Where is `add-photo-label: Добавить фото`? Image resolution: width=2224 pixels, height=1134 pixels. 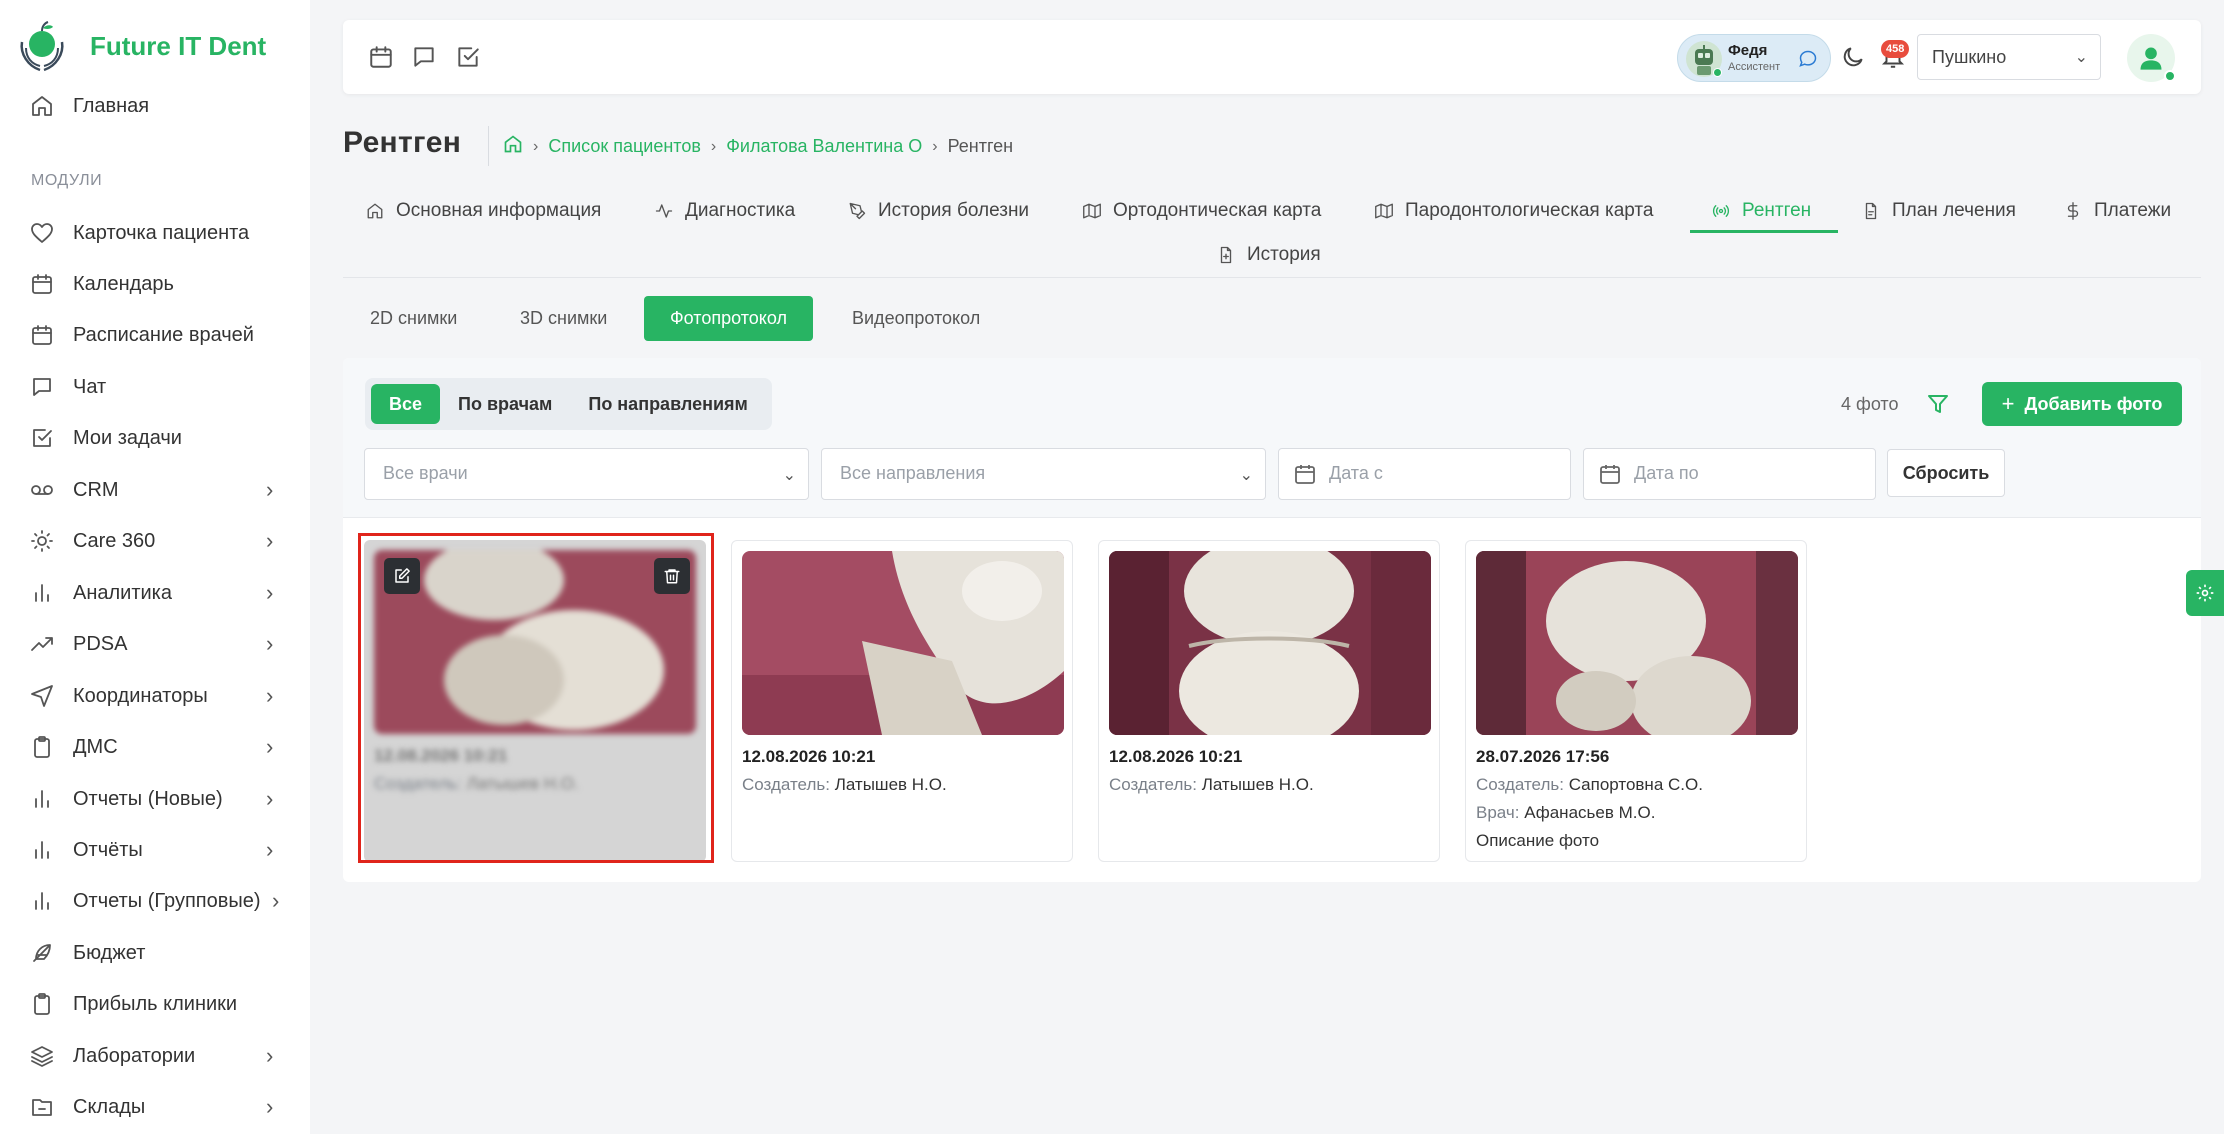
add-photo-label: Добавить фото is located at coordinates (2093, 403).